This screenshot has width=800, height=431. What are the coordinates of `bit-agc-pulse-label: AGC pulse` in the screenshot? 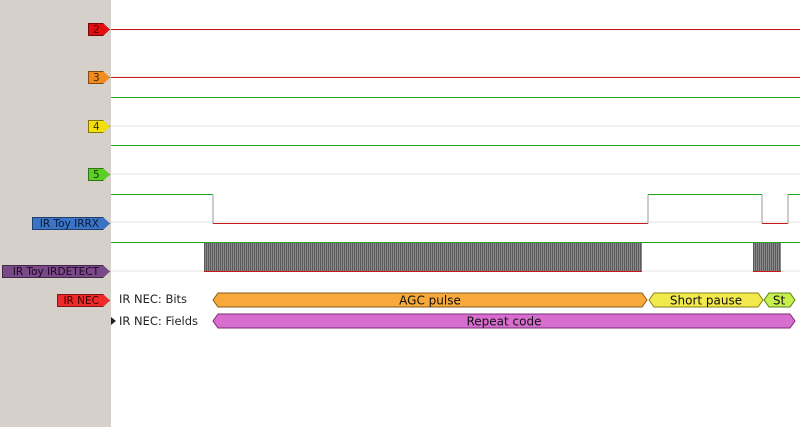 It's located at (430, 301).